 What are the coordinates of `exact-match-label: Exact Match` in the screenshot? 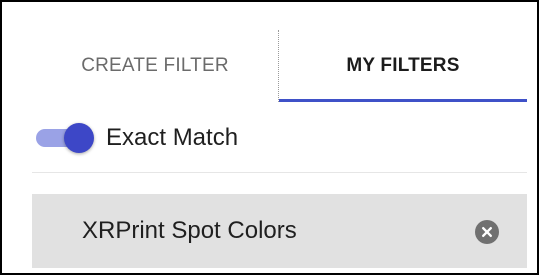 It's located at (172, 137).